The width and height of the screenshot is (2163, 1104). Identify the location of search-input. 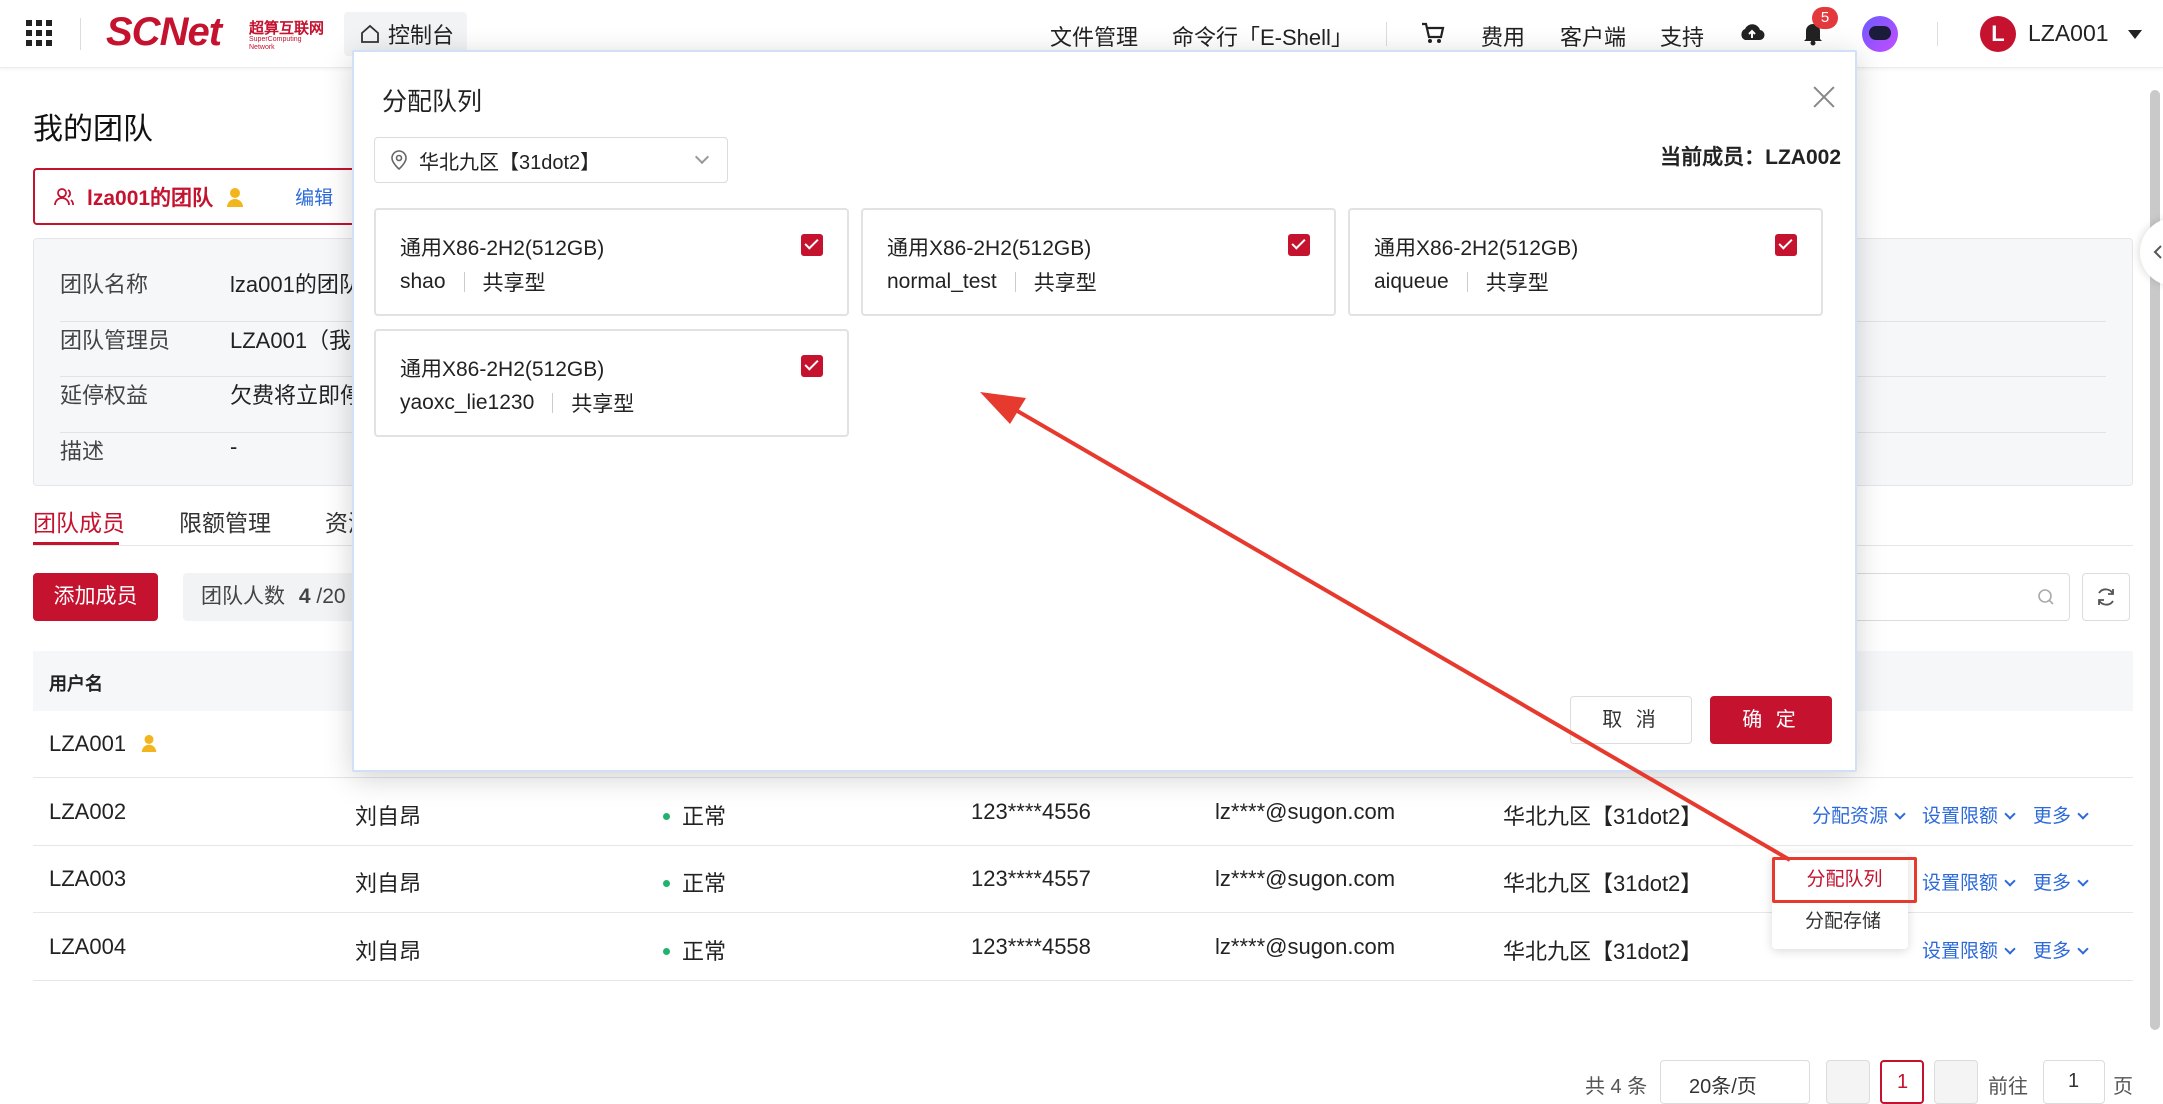
(1960, 597).